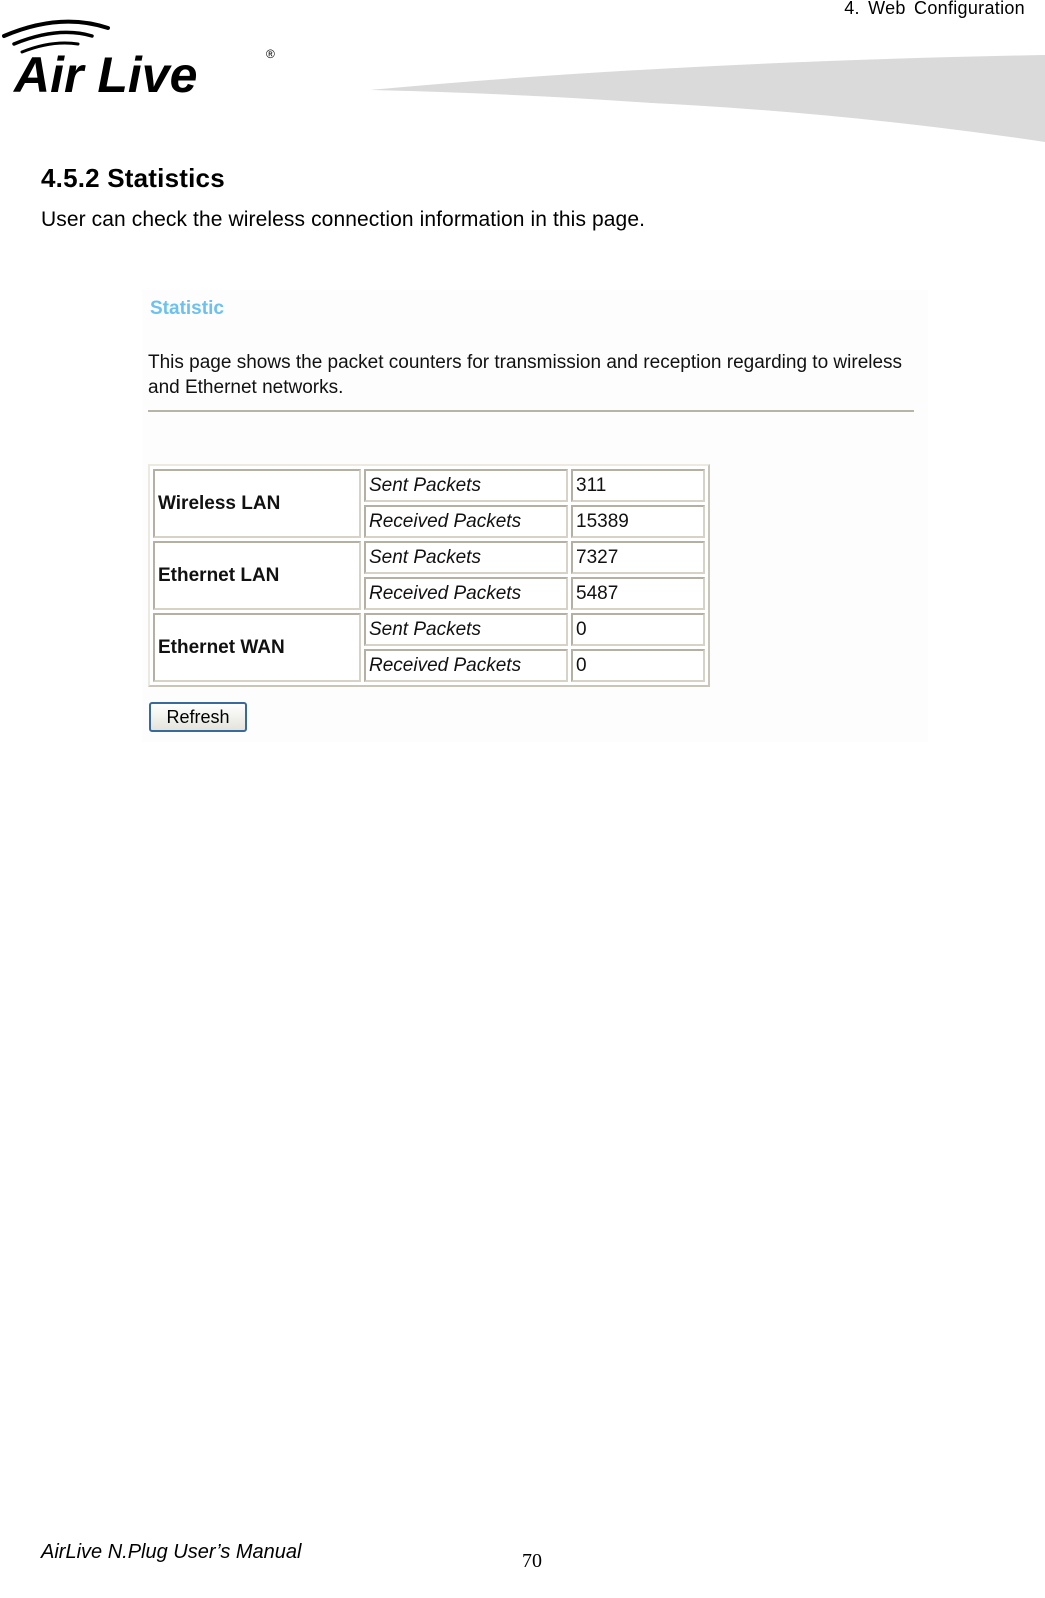 The width and height of the screenshot is (1045, 1598). Describe the element at coordinates (532, 1561) in the screenshot. I see `page-number: 70` at that location.